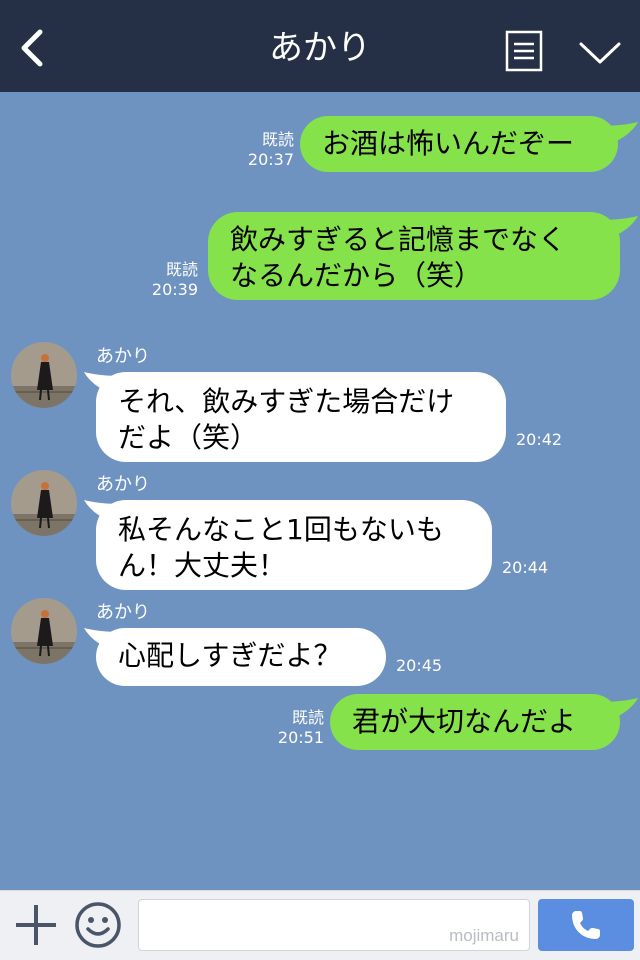  I want to click on message-bubble-outgoing: 君が大切なんだよ, so click(475, 722).